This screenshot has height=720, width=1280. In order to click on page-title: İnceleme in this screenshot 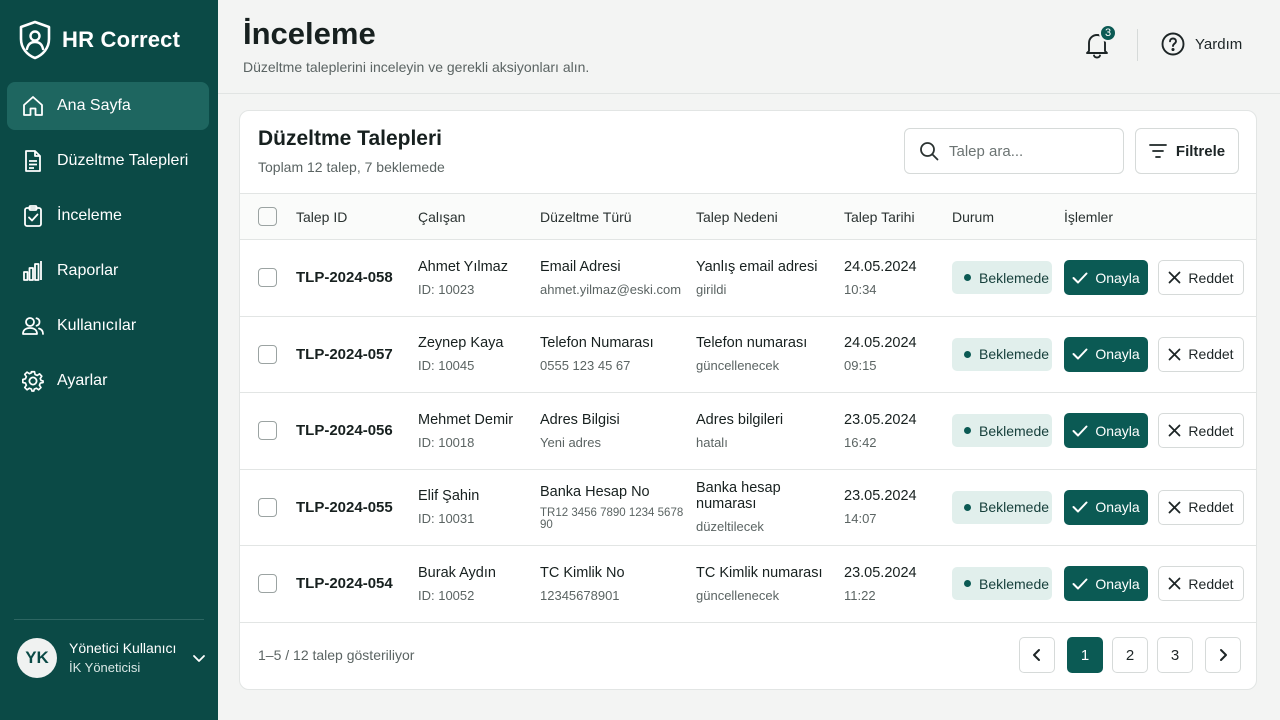, I will do `click(309, 33)`.